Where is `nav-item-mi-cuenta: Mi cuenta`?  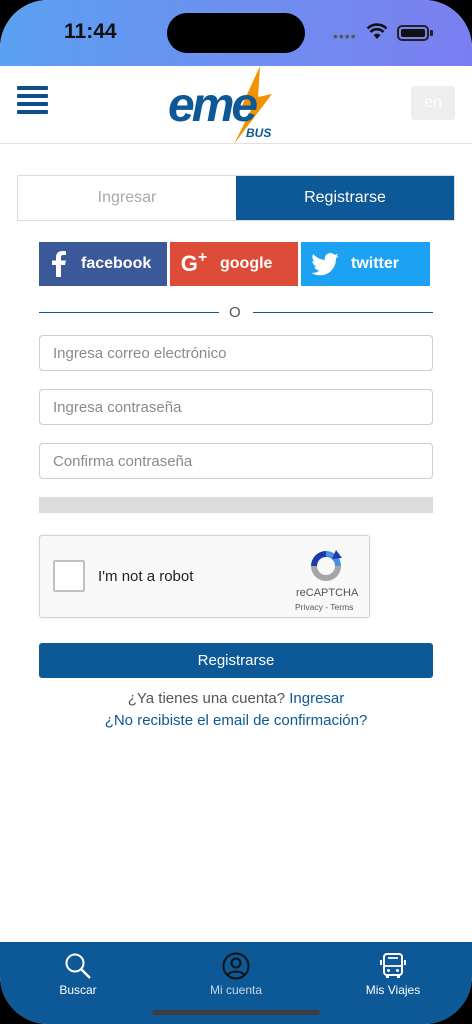 nav-item-mi-cuenta: Mi cuenta is located at coordinates (236, 974).